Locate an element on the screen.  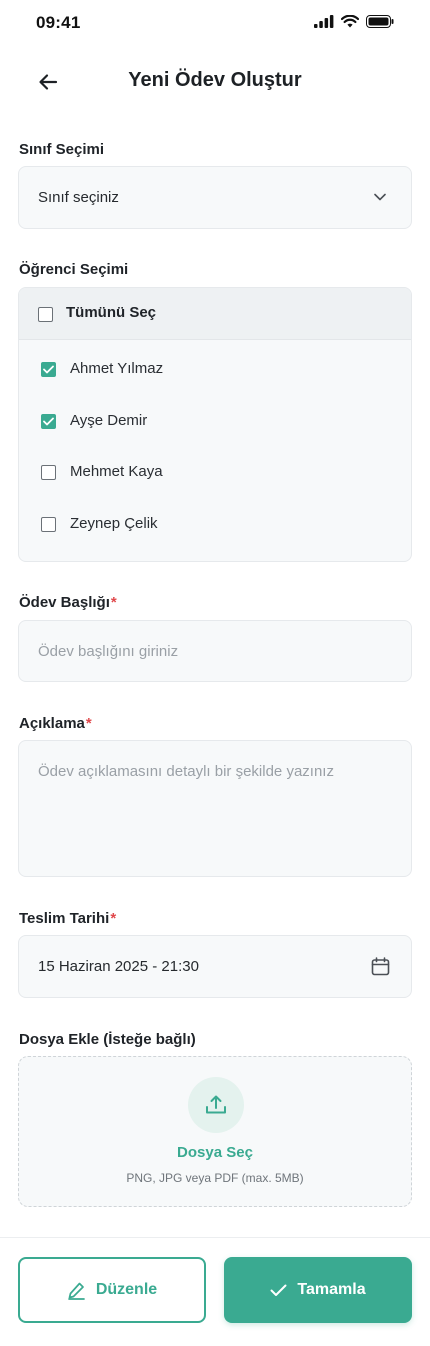
choose-file-button: Dosya Seç is located at coordinates (215, 1152).